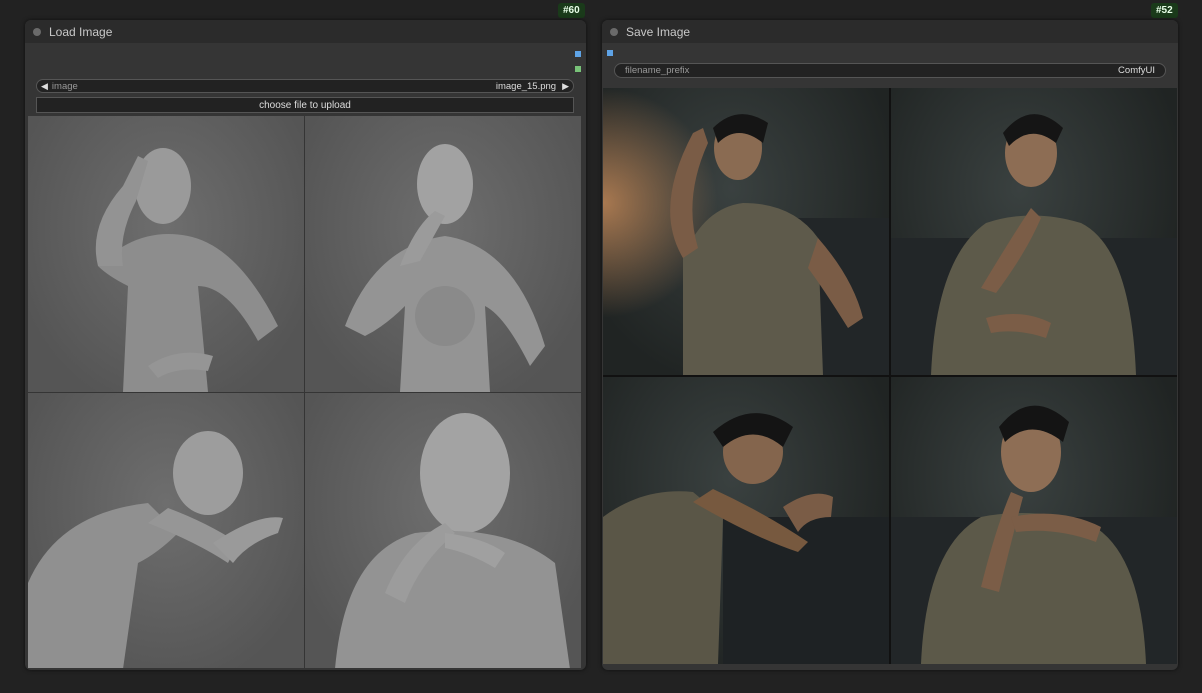 The height and width of the screenshot is (693, 1202). Describe the element at coordinates (305, 86) in the screenshot. I see `image-combo-widget: ◀ image image_15.png ▶` at that location.